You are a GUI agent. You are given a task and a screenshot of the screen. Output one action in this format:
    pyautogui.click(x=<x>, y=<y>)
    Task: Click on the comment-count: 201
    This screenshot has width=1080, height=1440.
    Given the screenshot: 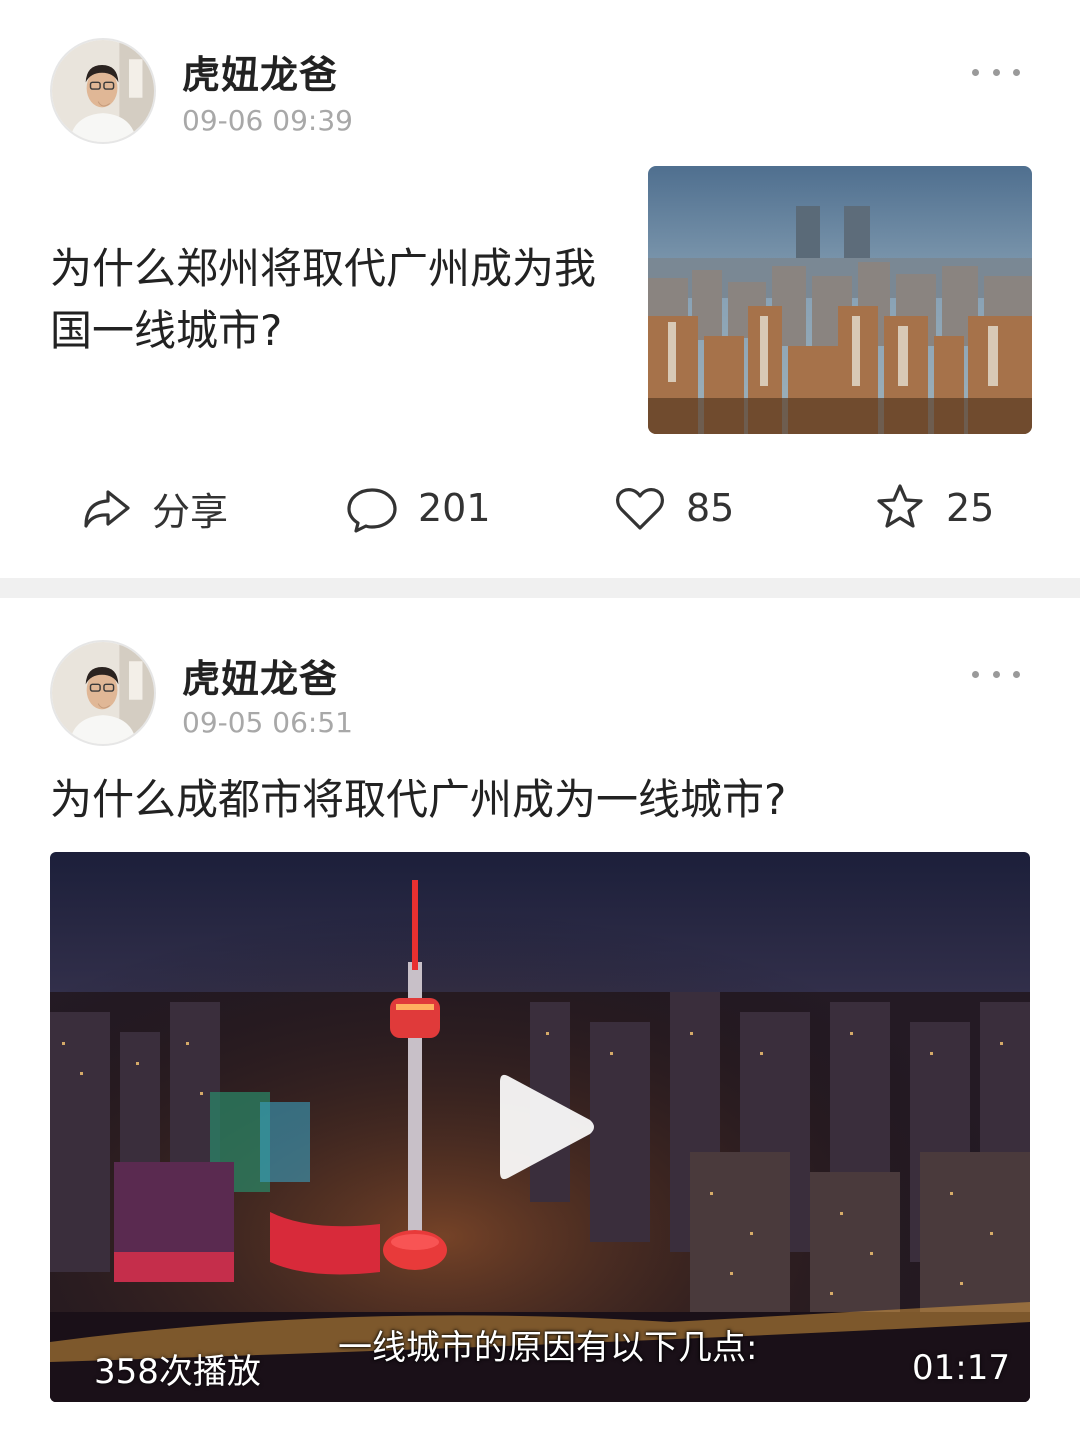 What is the action you would take?
    pyautogui.click(x=454, y=508)
    